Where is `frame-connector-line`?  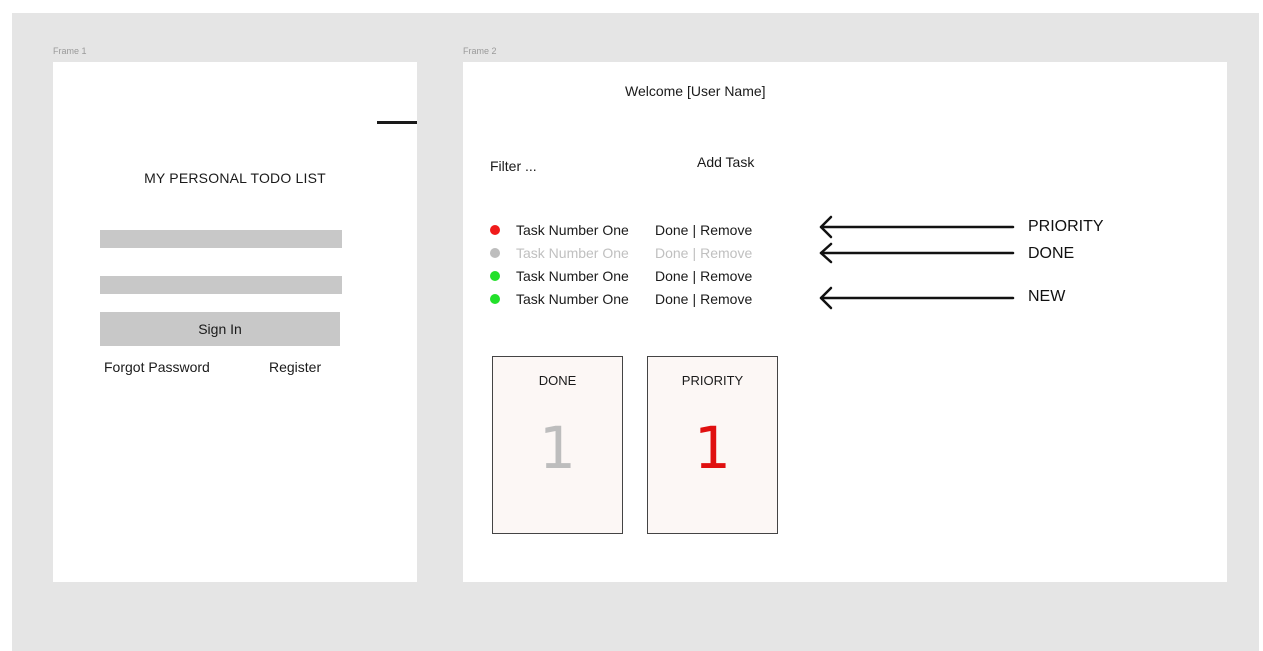
frame-connector-line is located at coordinates (397, 122).